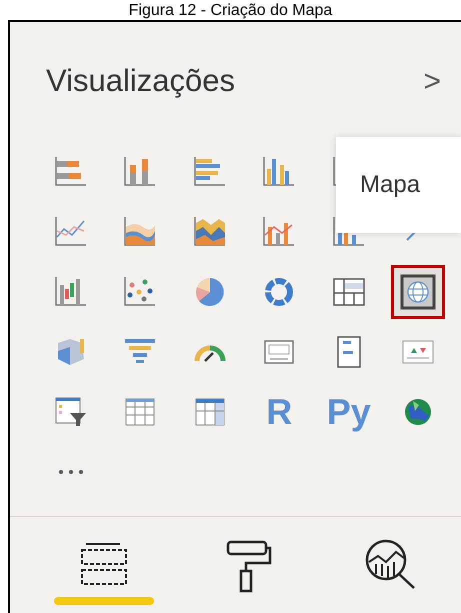 The height and width of the screenshot is (613, 461). What do you see at coordinates (279, 412) in the screenshot?
I see `script-visual-button: R` at bounding box center [279, 412].